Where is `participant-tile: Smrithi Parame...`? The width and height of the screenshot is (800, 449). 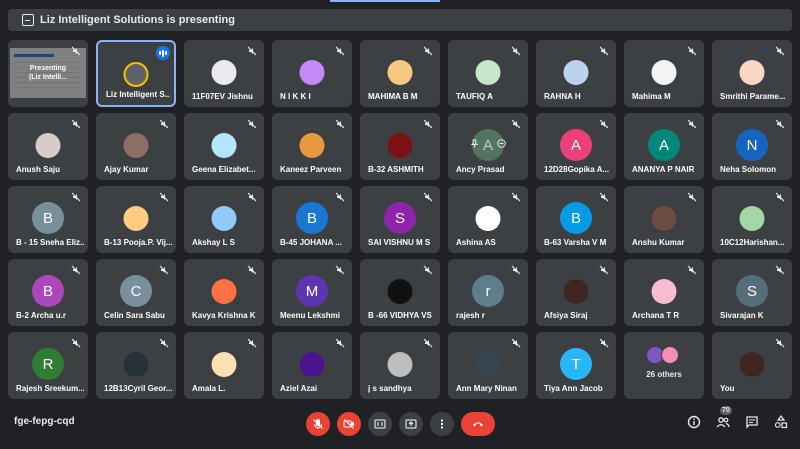 participant-tile: Smrithi Parame... is located at coordinates (752, 73).